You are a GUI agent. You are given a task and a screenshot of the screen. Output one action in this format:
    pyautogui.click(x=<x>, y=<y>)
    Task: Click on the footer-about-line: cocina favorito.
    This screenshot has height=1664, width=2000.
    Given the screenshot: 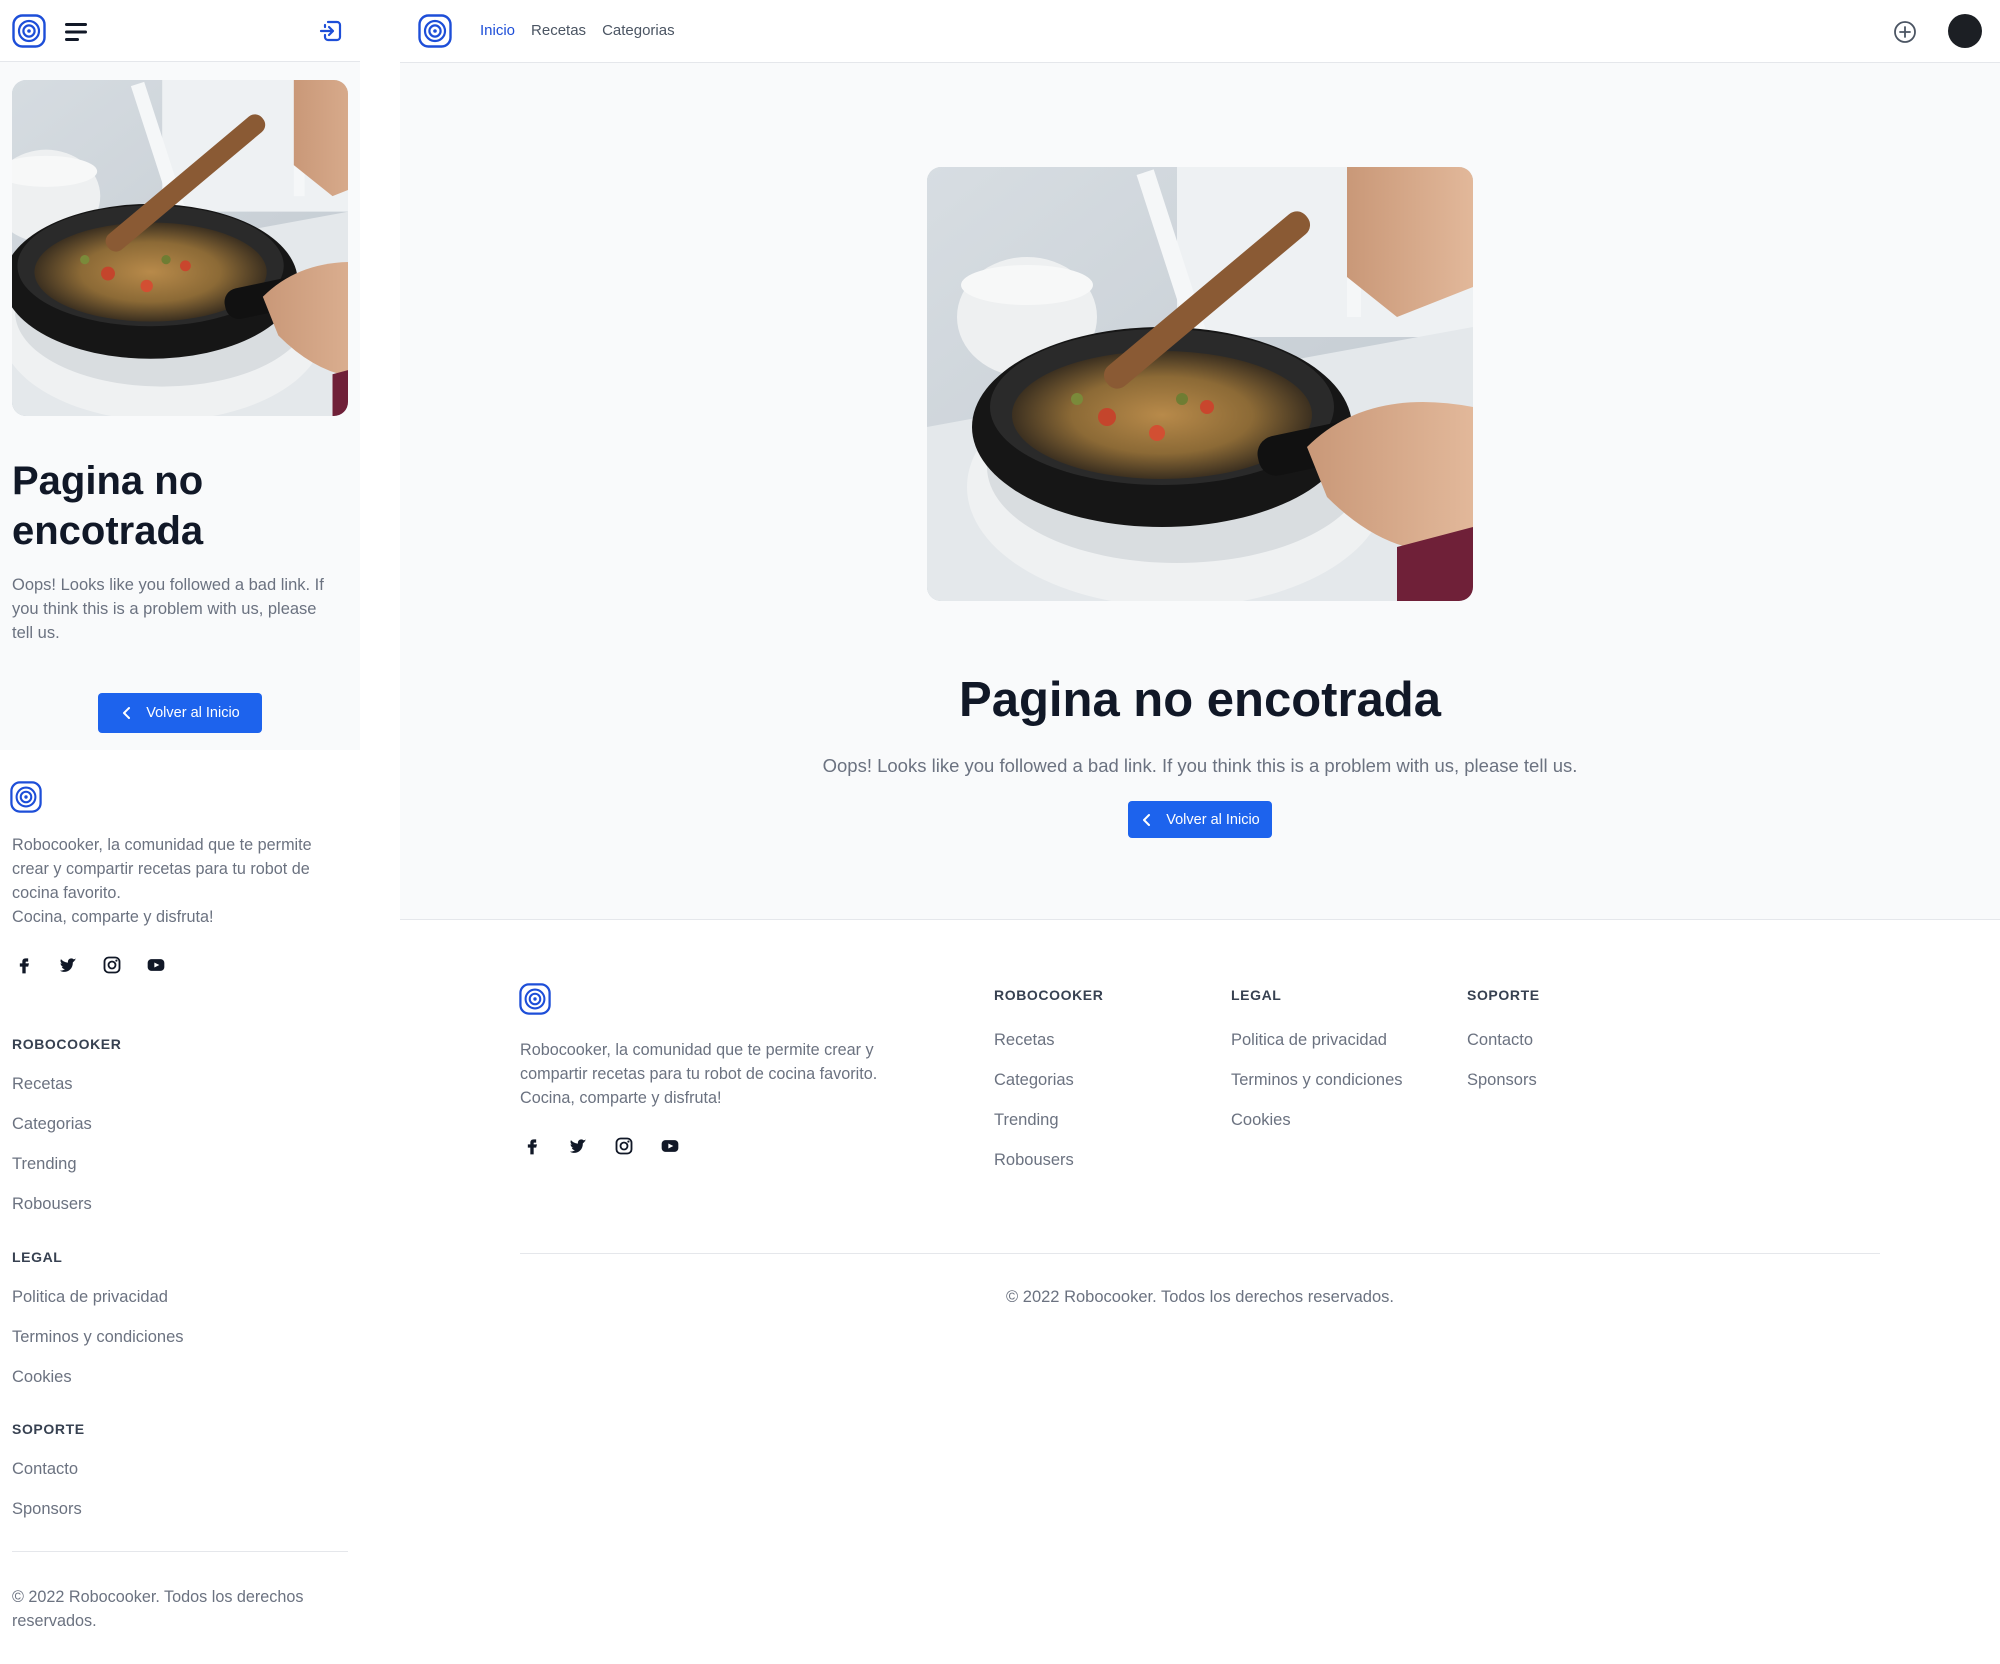 What is the action you would take?
    pyautogui.click(x=66, y=893)
    